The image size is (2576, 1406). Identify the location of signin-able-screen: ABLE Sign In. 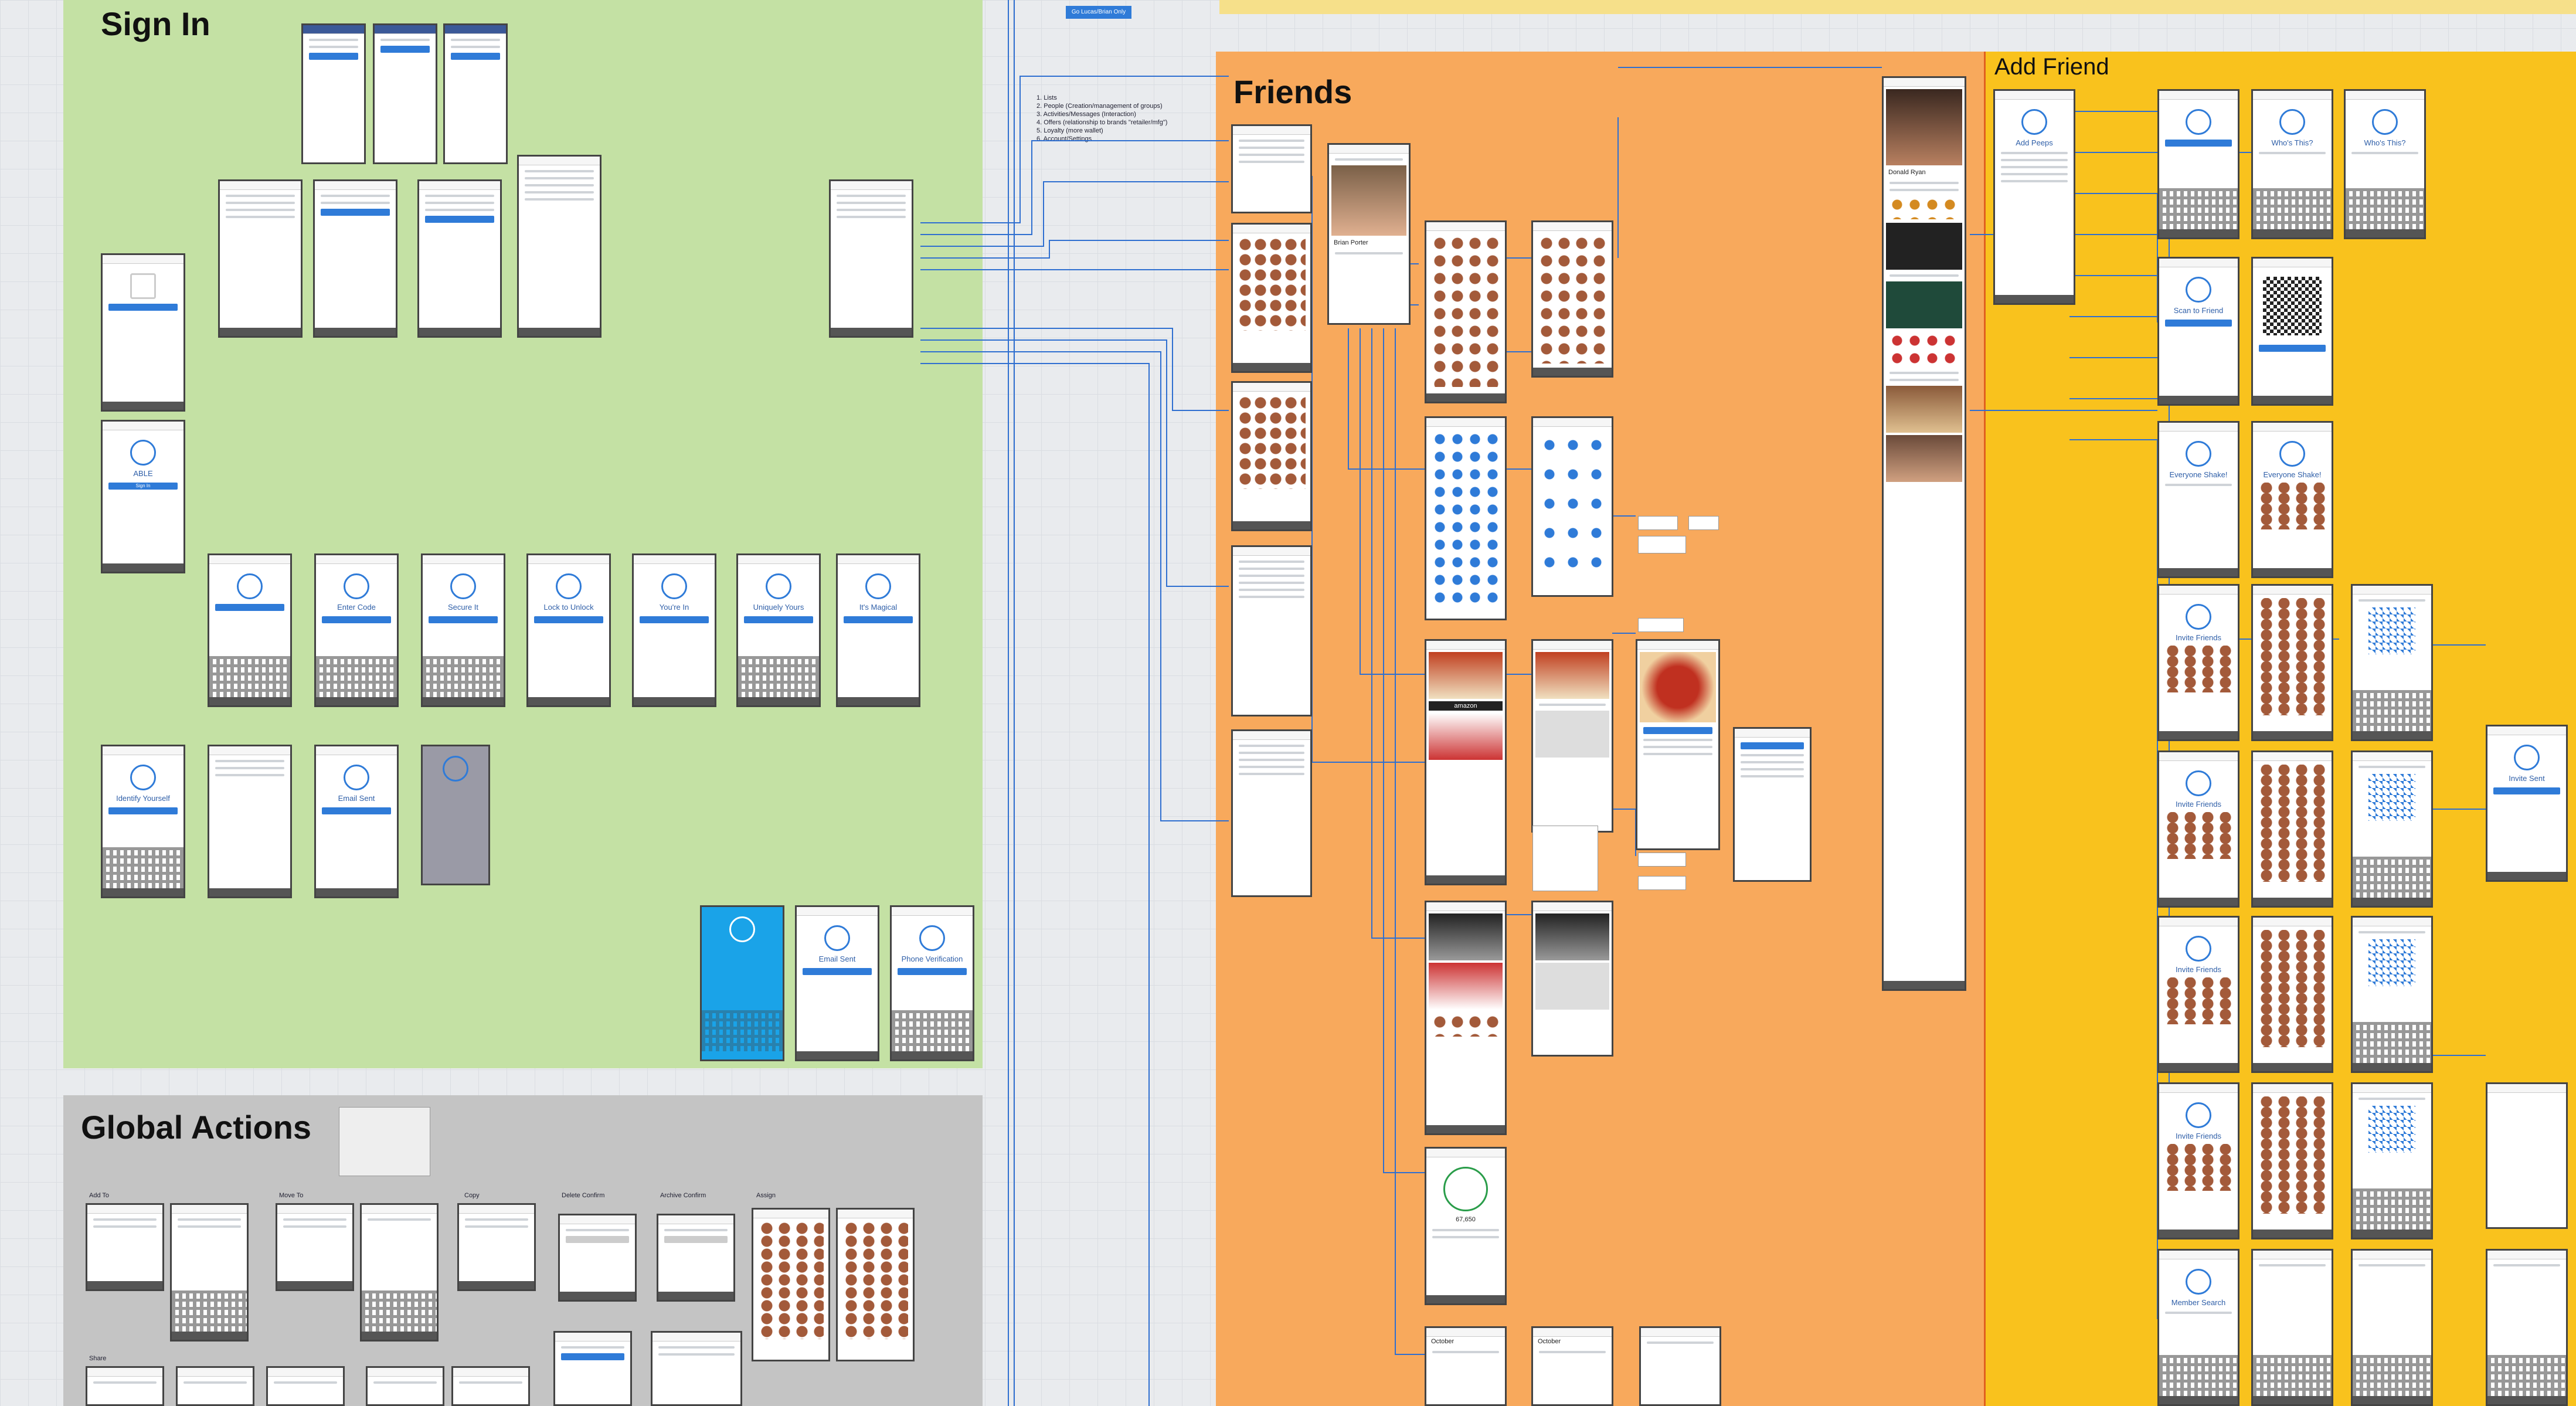
(143, 496).